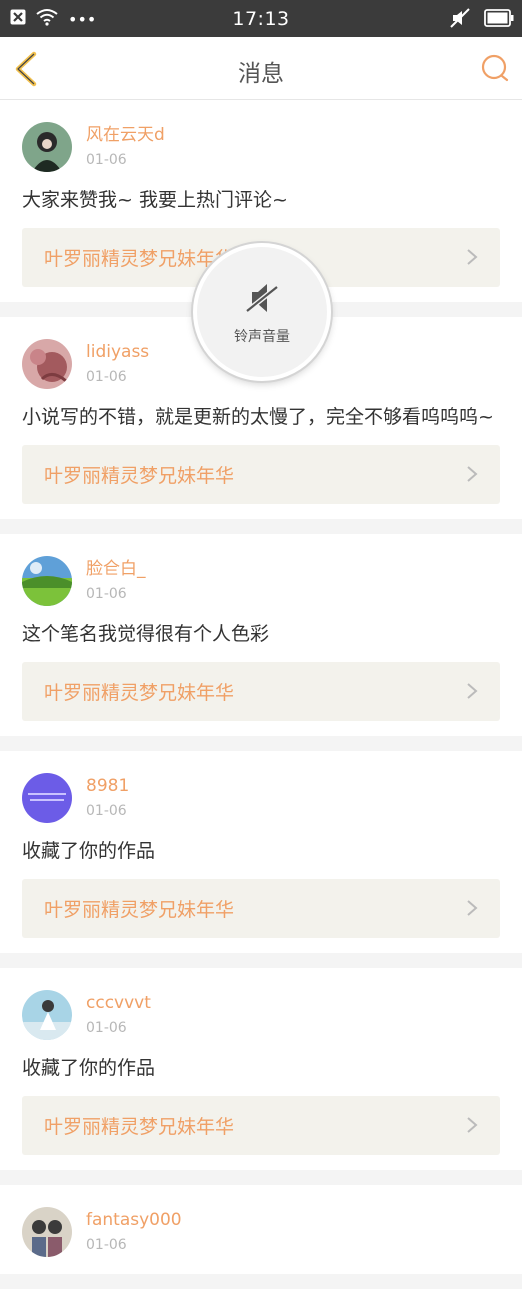 Image resolution: width=522 pixels, height=1289 pixels. I want to click on search-icon, so click(495, 68).